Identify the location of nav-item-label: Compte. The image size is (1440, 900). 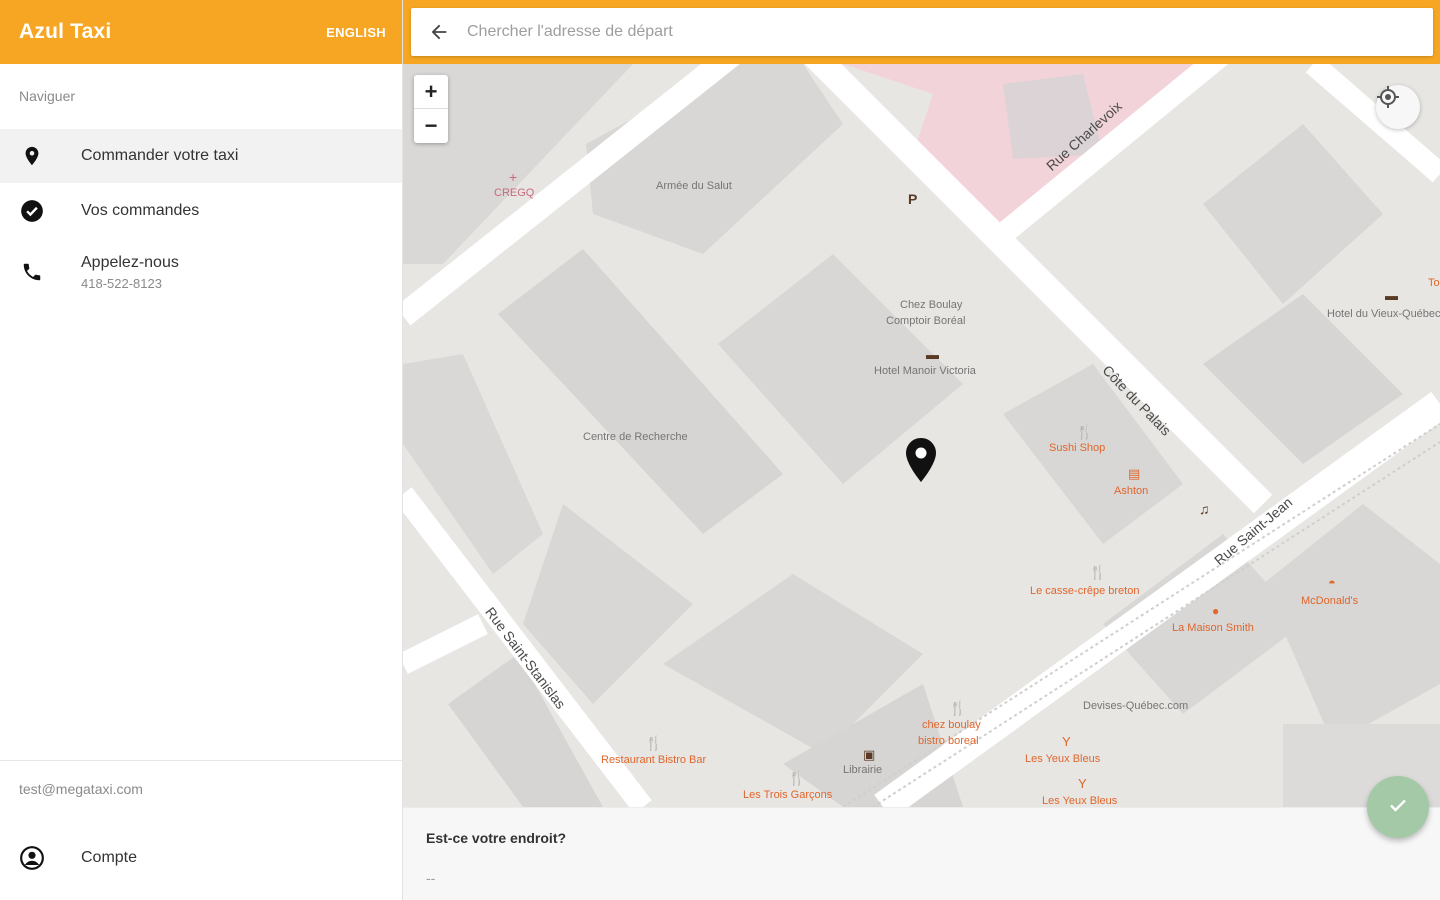
(109, 857).